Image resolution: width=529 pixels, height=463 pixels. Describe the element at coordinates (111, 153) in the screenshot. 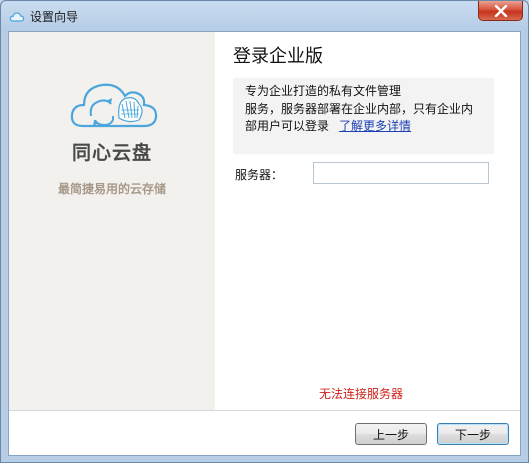

I see `app-name: 同心云盘` at that location.